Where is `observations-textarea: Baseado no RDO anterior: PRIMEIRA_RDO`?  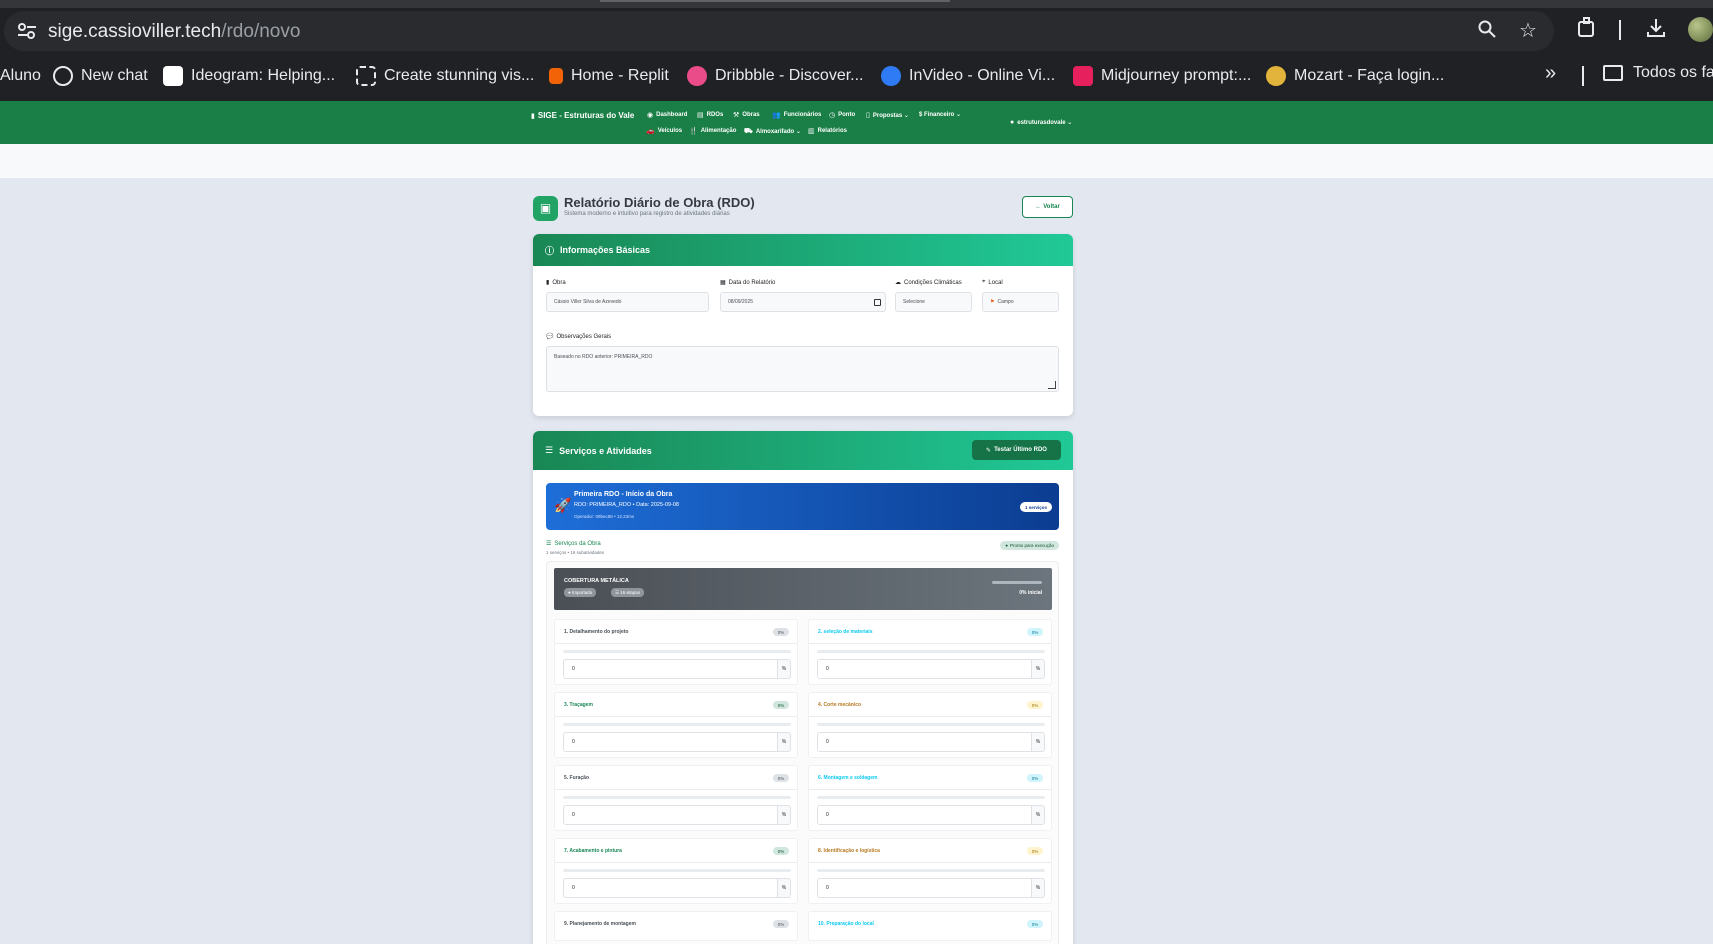 observations-textarea: Baseado no RDO anterior: PRIMEIRA_RDO is located at coordinates (802, 369).